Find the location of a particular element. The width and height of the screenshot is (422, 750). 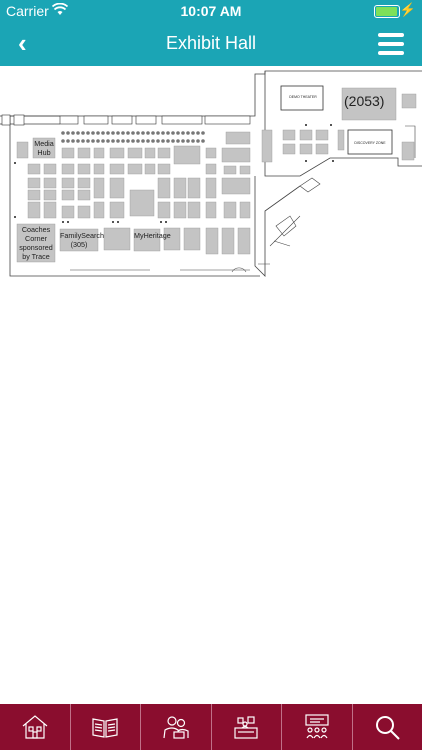

nav-bar: ‹ Exhibit Hall is located at coordinates (211, 44).